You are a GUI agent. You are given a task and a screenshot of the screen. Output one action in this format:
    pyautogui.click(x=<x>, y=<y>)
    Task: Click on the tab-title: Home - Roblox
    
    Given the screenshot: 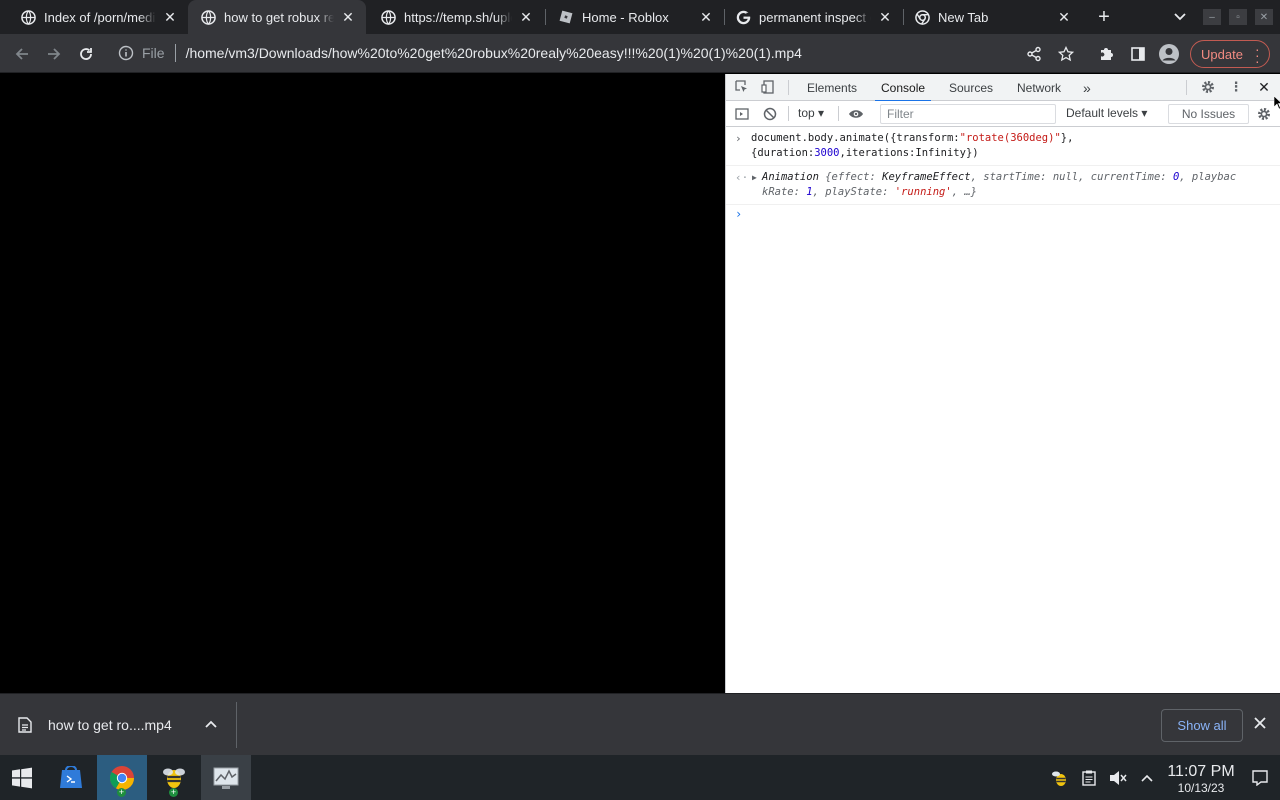 What is the action you would take?
    pyautogui.click(x=625, y=17)
    